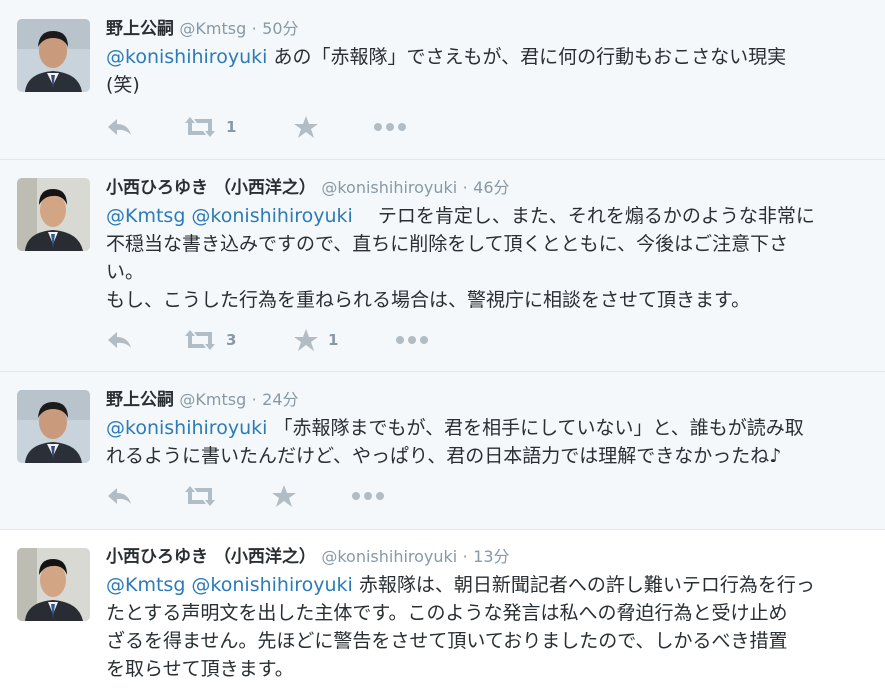 This screenshot has height=693, width=885. What do you see at coordinates (333, 340) in the screenshot?
I see `favorite-count: 1` at bounding box center [333, 340].